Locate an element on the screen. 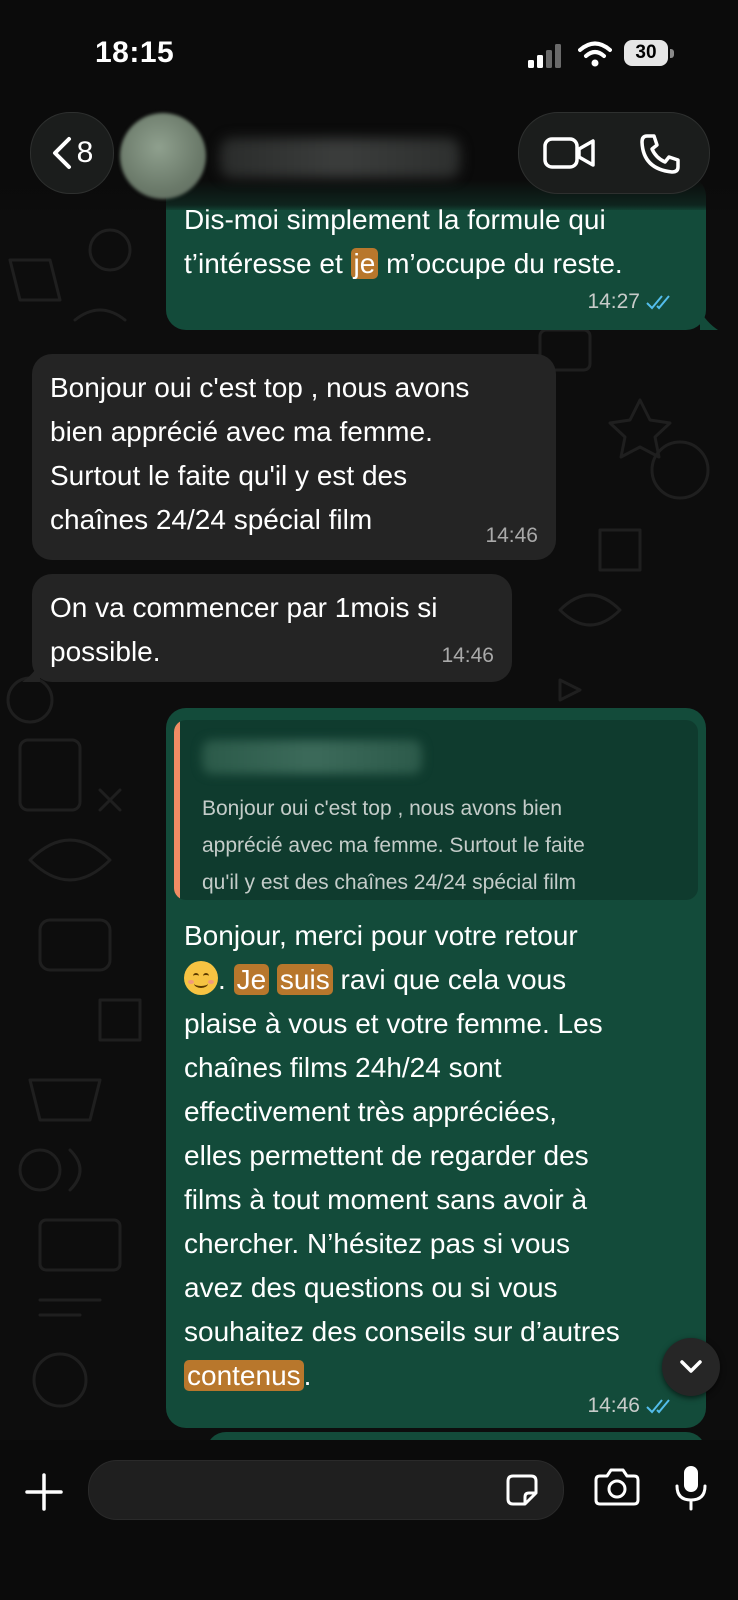 The width and height of the screenshot is (738, 1600). call-actions is located at coordinates (614, 153).